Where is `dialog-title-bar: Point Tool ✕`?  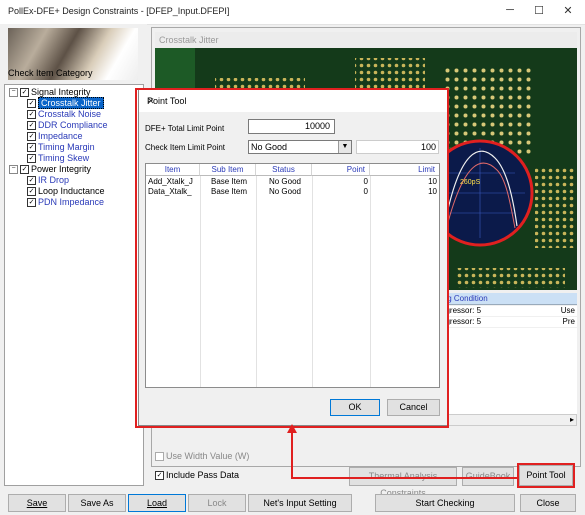 dialog-title-bar: Point Tool ✕ is located at coordinates (293, 101).